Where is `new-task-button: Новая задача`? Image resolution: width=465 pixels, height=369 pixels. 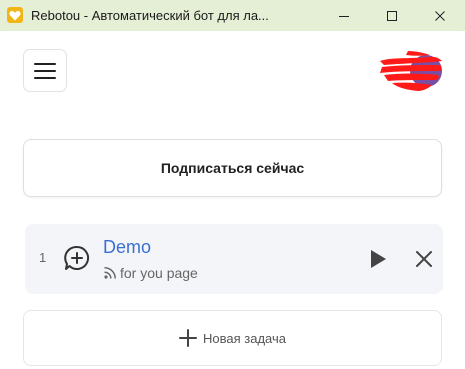 new-task-button: Новая задача is located at coordinates (232, 338).